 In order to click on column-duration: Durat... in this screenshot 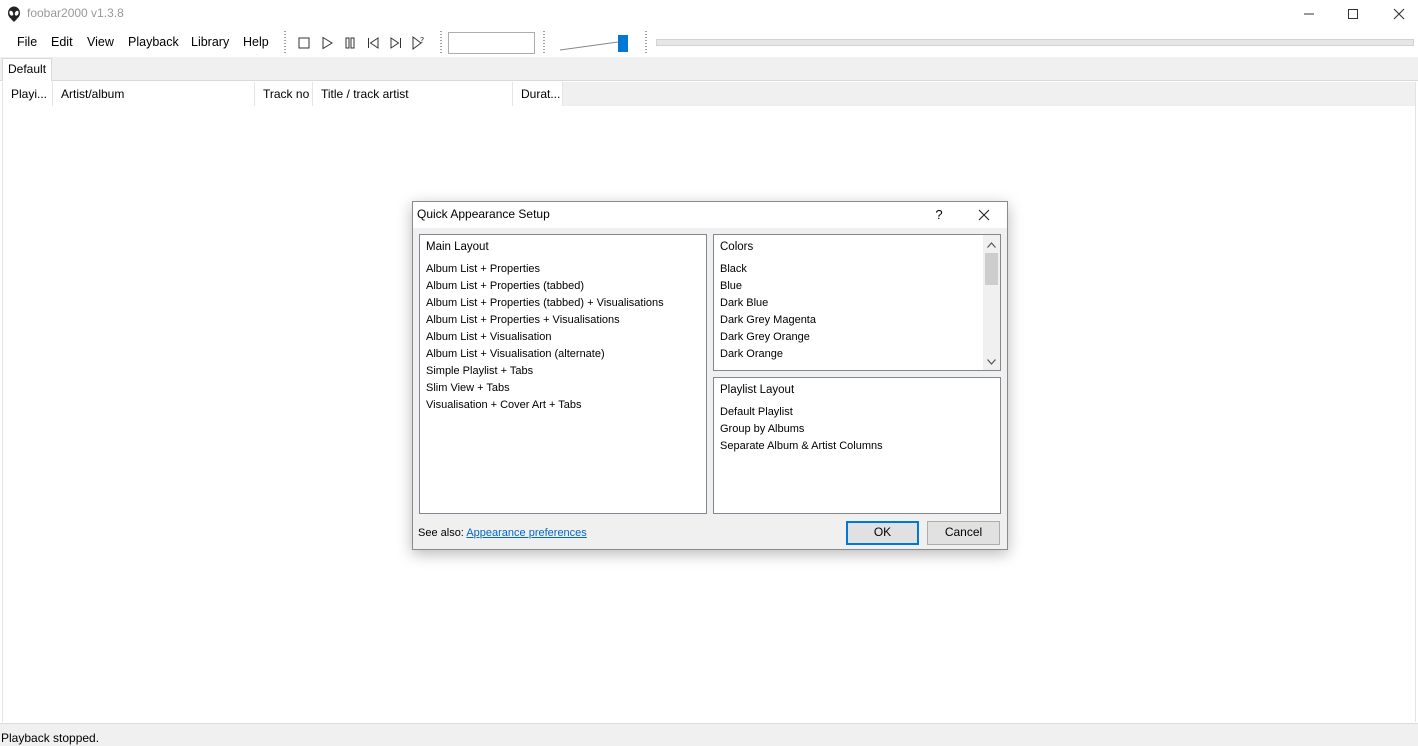, I will do `click(538, 94)`.